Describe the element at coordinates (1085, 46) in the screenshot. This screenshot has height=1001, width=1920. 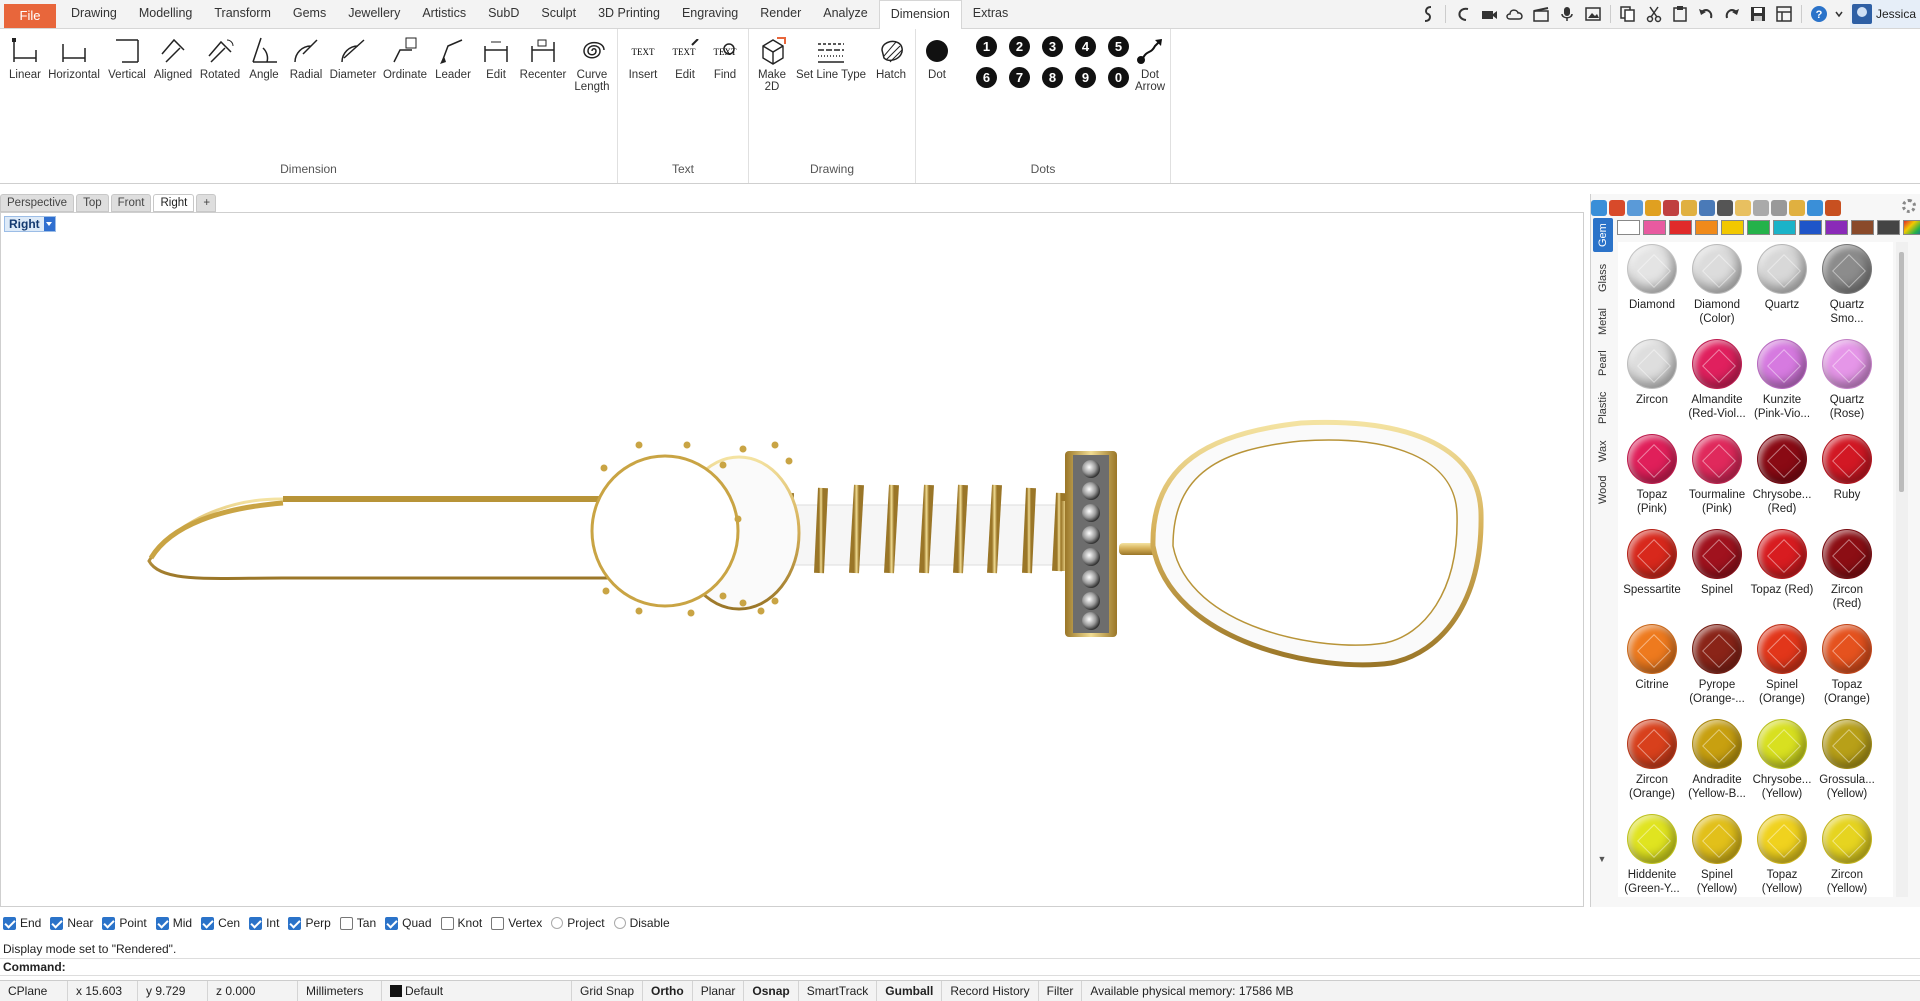
I see `dot-number-4-button: 4` at that location.